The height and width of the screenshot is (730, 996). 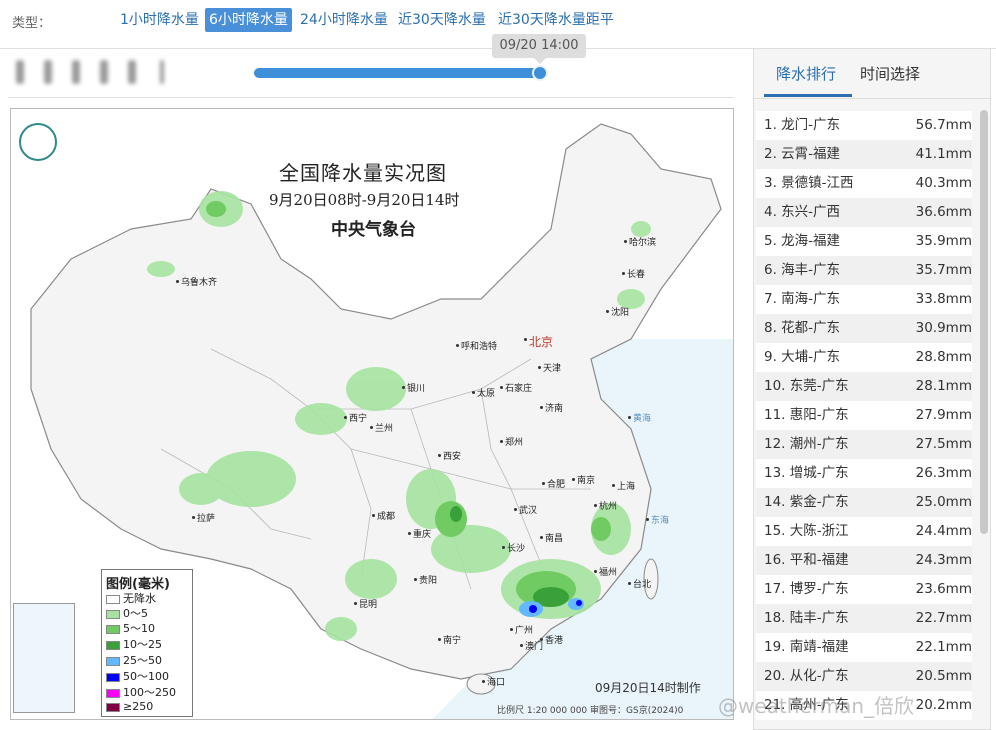 I want to click on ranking-station: 16. 平和-福建, so click(x=806, y=560).